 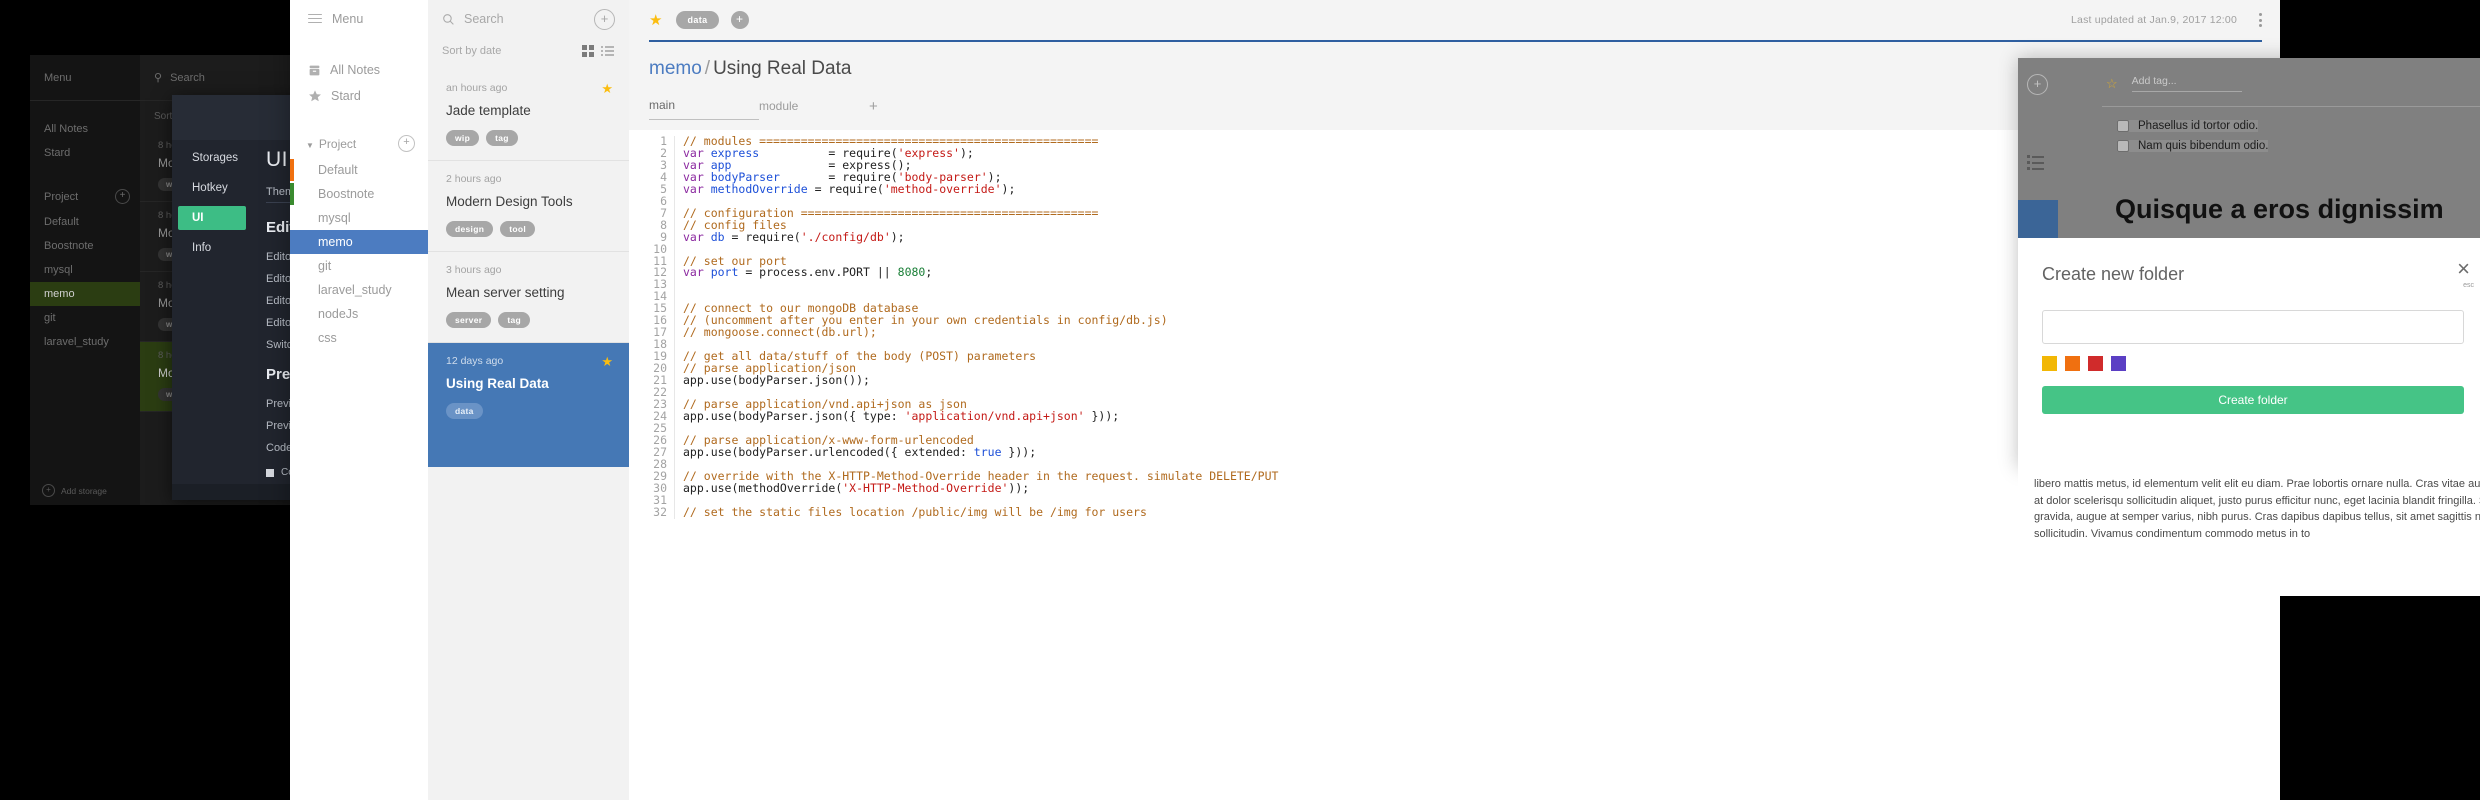 I want to click on breadcrumb-folder: memo, so click(x=675, y=68).